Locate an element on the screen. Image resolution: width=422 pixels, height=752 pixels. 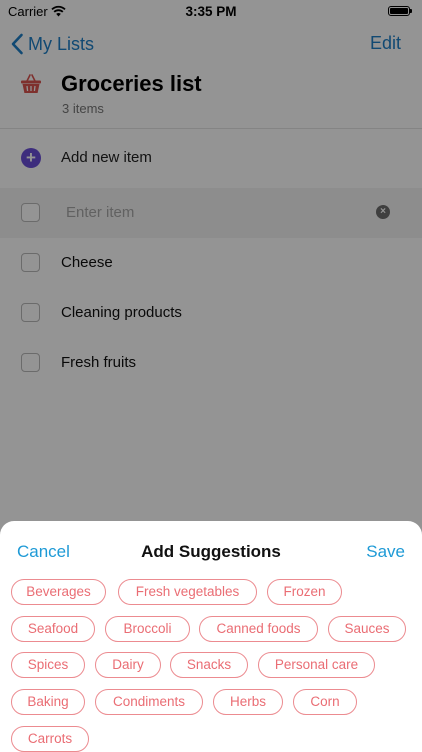
suggestion-chip: Baking is located at coordinates (48, 702).